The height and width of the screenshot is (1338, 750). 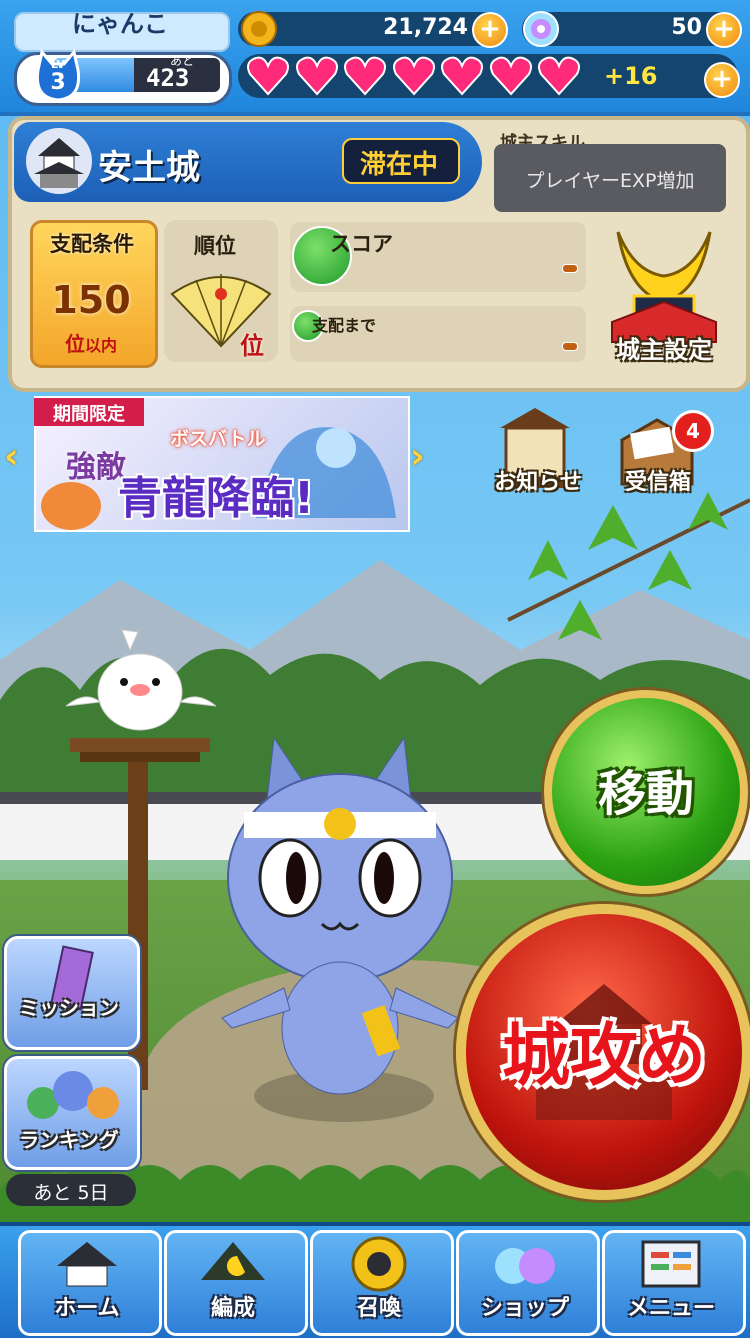 I want to click on nav-label: ホーム, so click(x=87, y=1306).